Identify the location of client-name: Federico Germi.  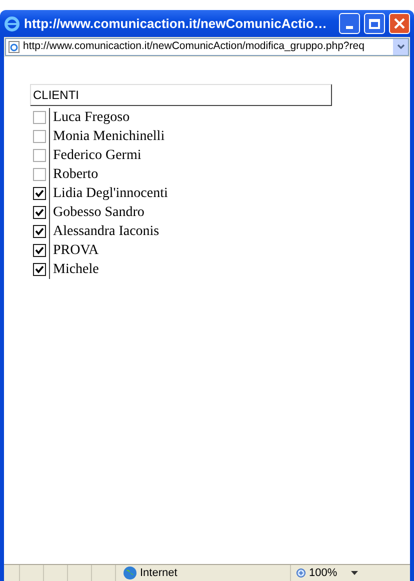
(97, 156).